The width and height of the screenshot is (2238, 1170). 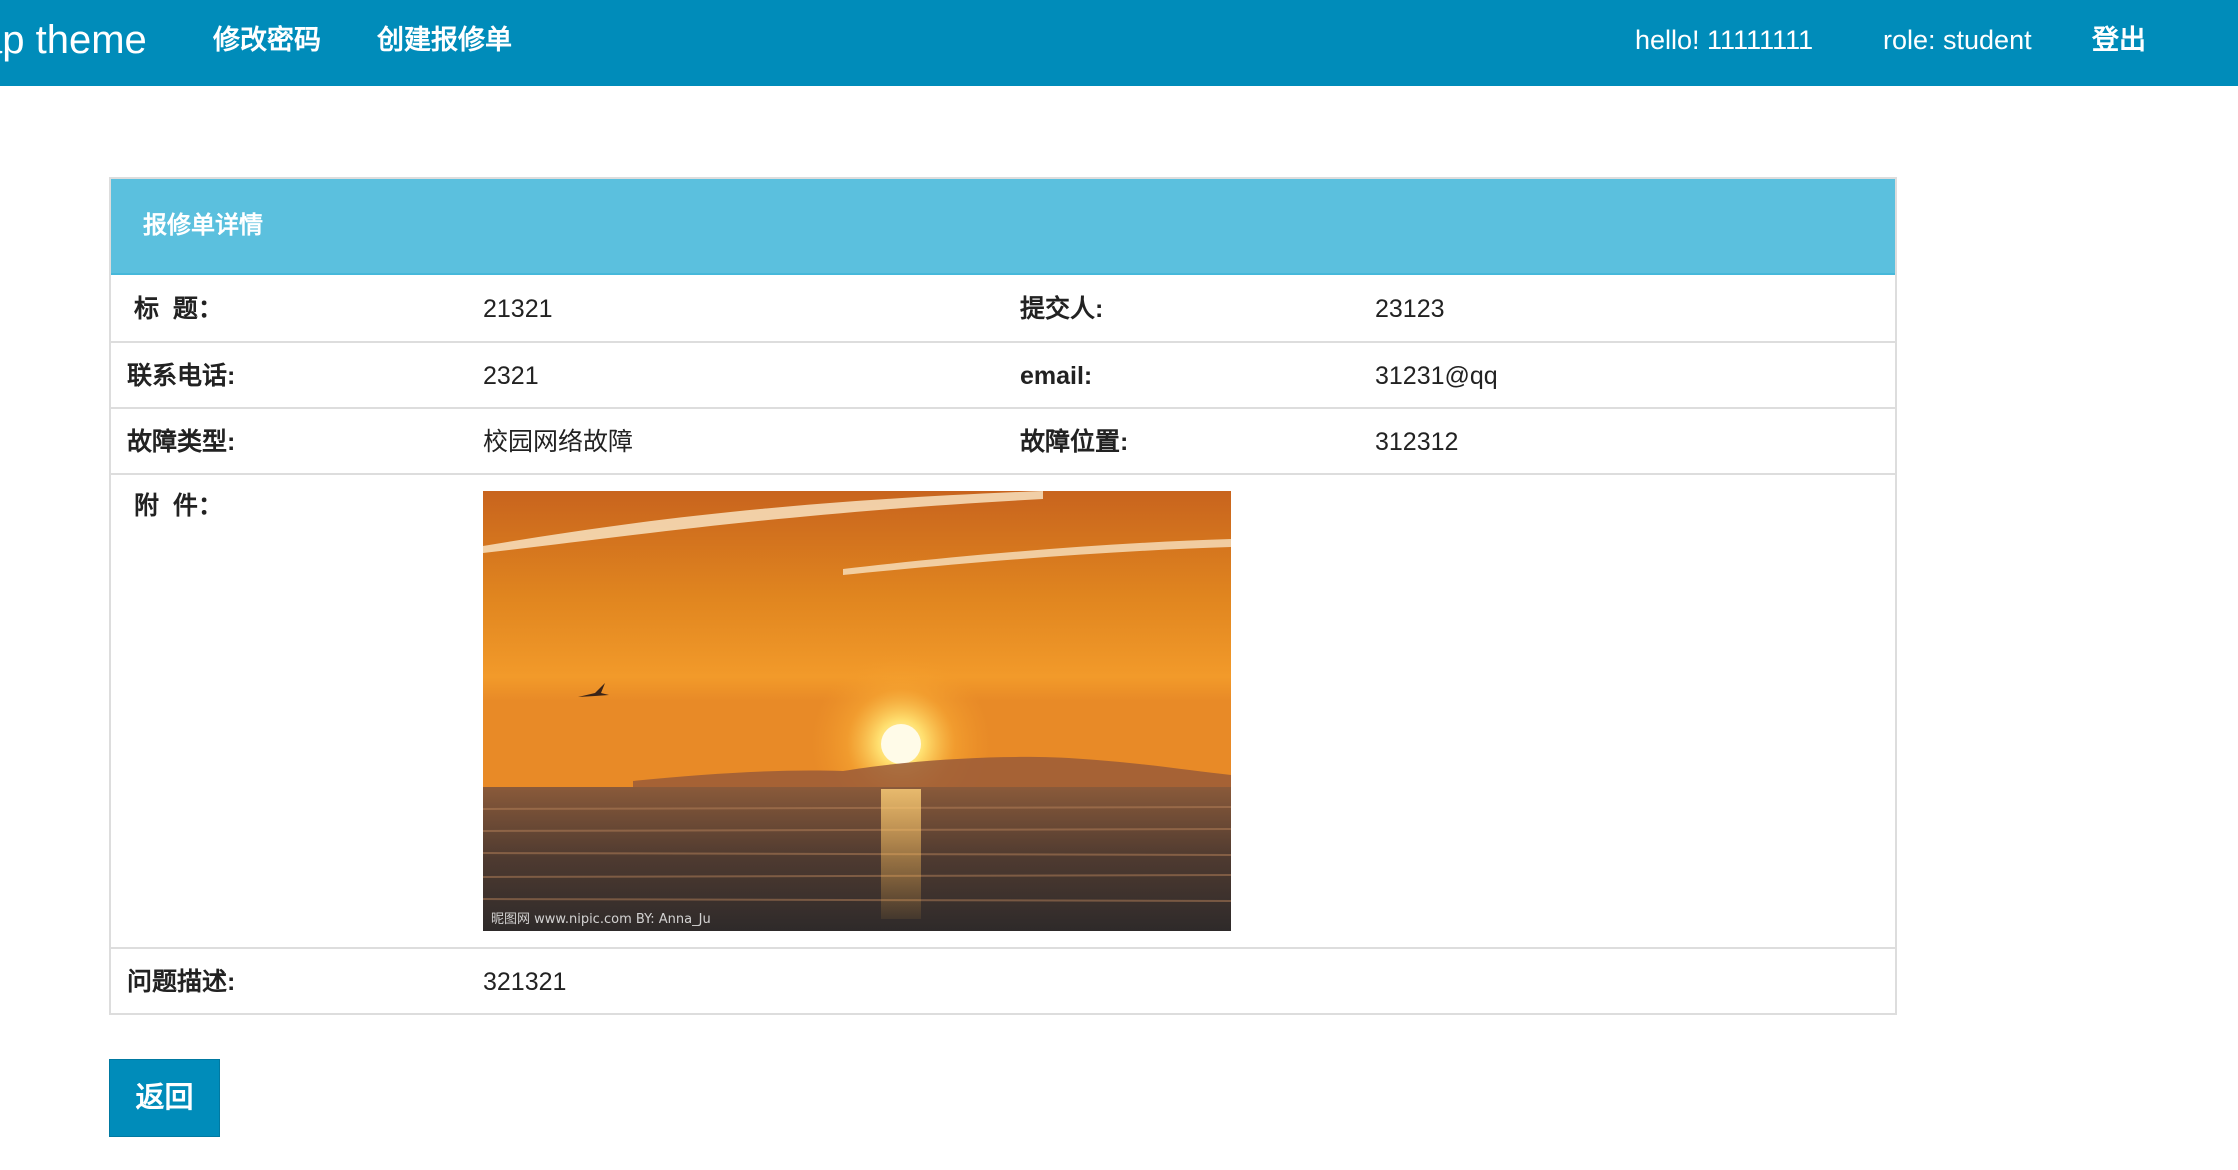 I want to click on attachment-image: 昵图网 www.nipic.com BY: Anna_Ju, so click(x=857, y=711).